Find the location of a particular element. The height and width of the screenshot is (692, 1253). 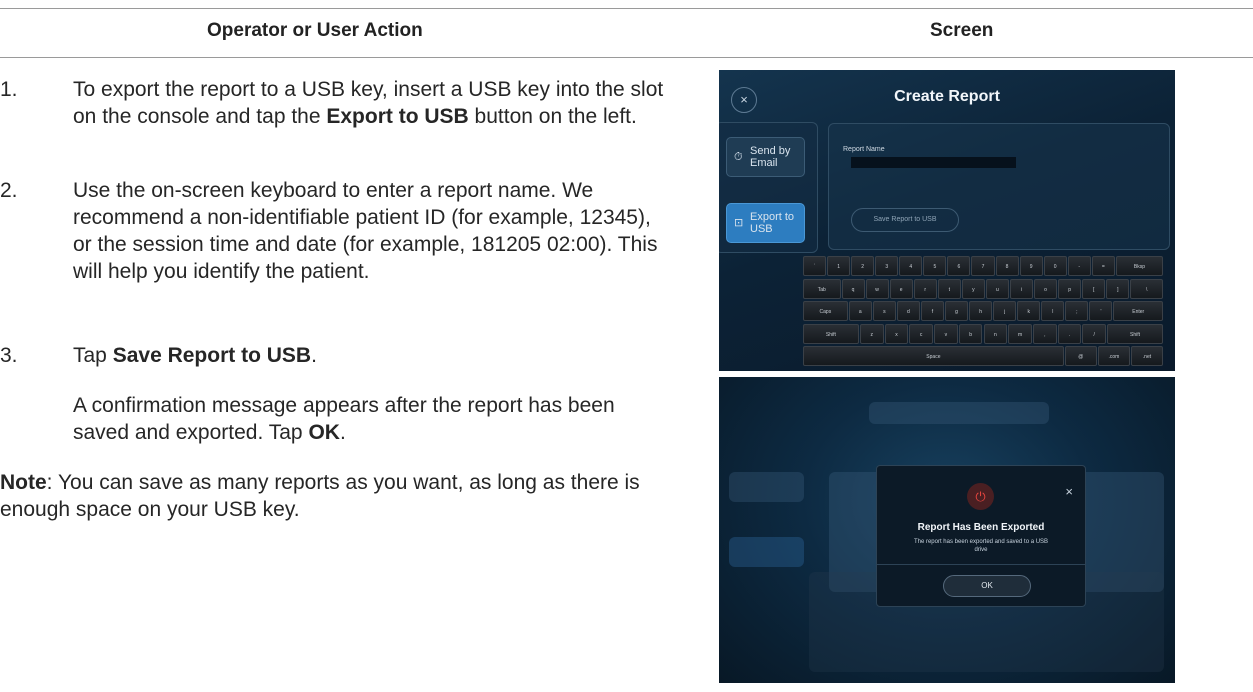

keyboard-key: 7 is located at coordinates (983, 266).